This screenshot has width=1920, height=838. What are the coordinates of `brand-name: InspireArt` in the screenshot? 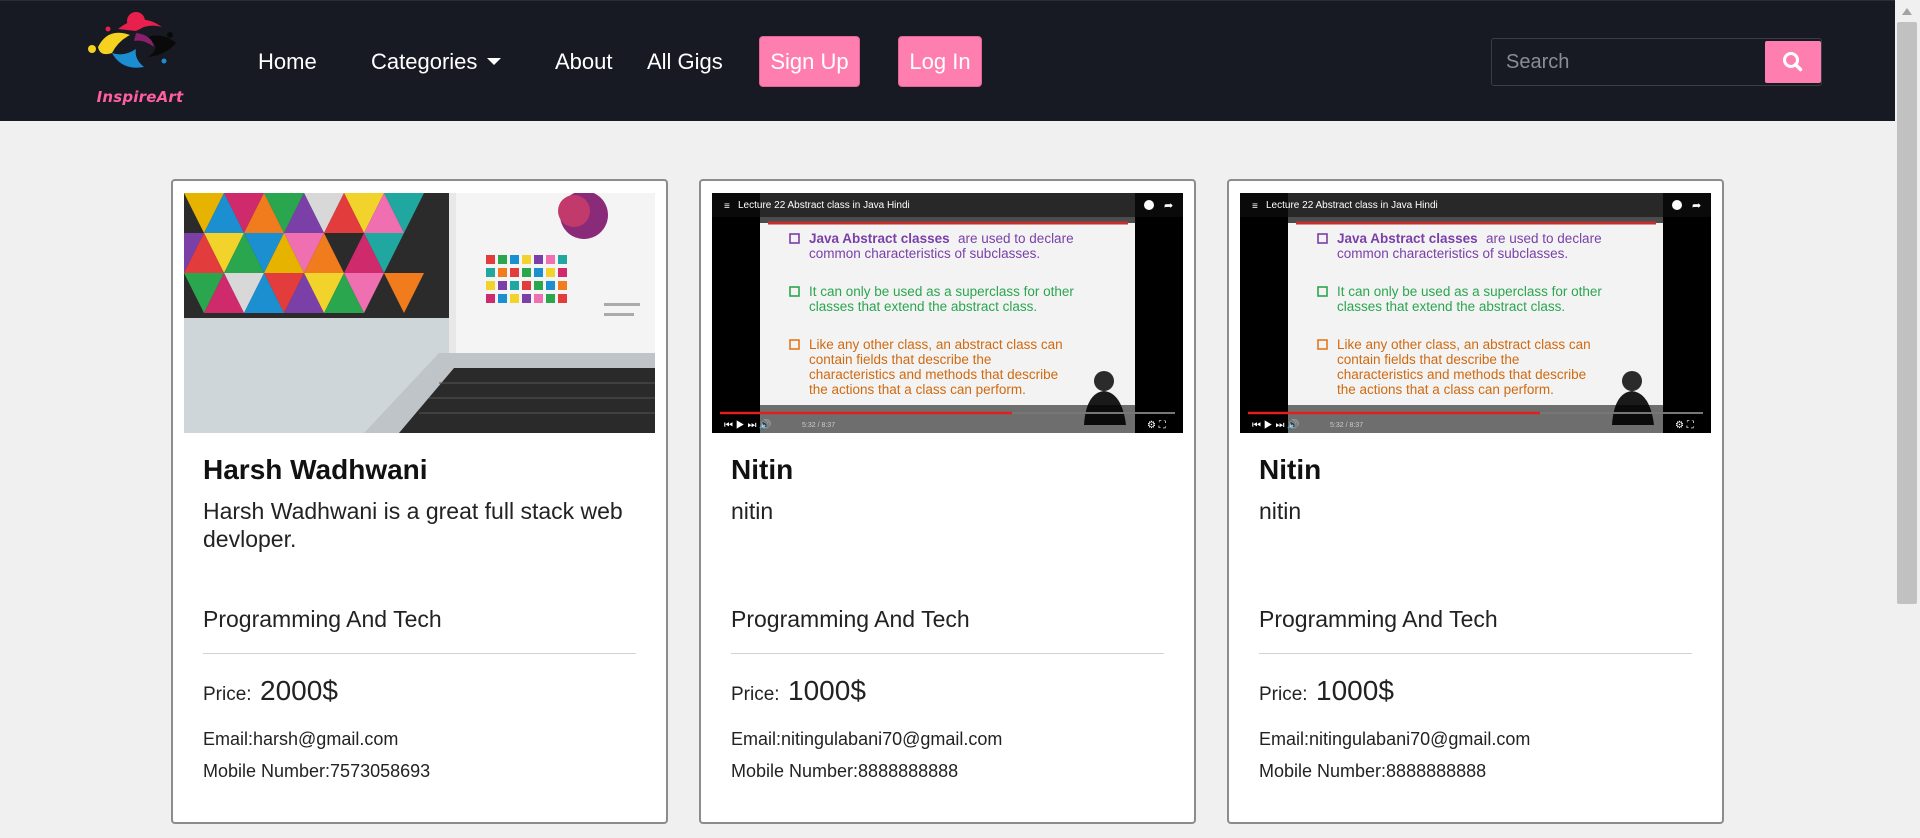 It's located at (140, 97).